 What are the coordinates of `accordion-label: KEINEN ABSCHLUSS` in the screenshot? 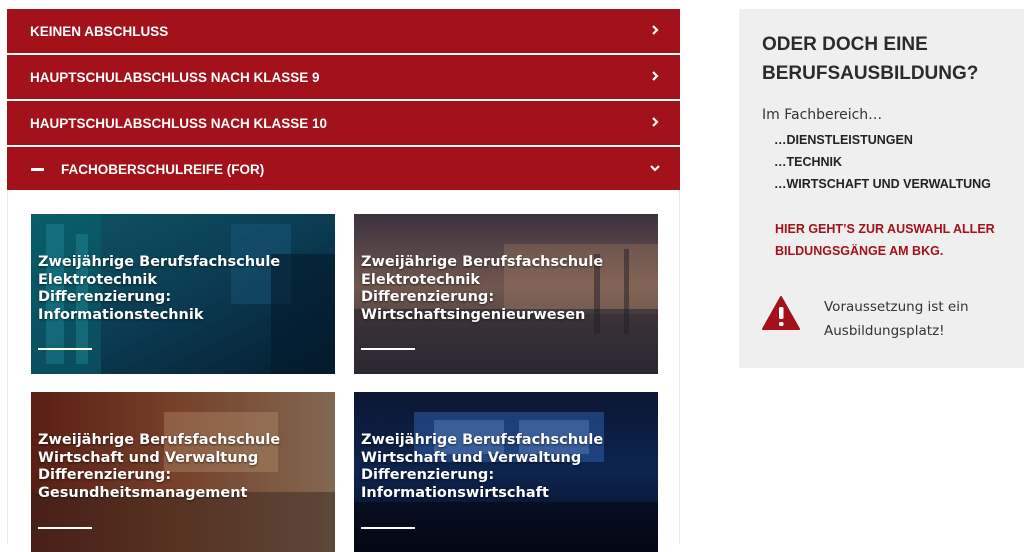 It's located at (99, 31).